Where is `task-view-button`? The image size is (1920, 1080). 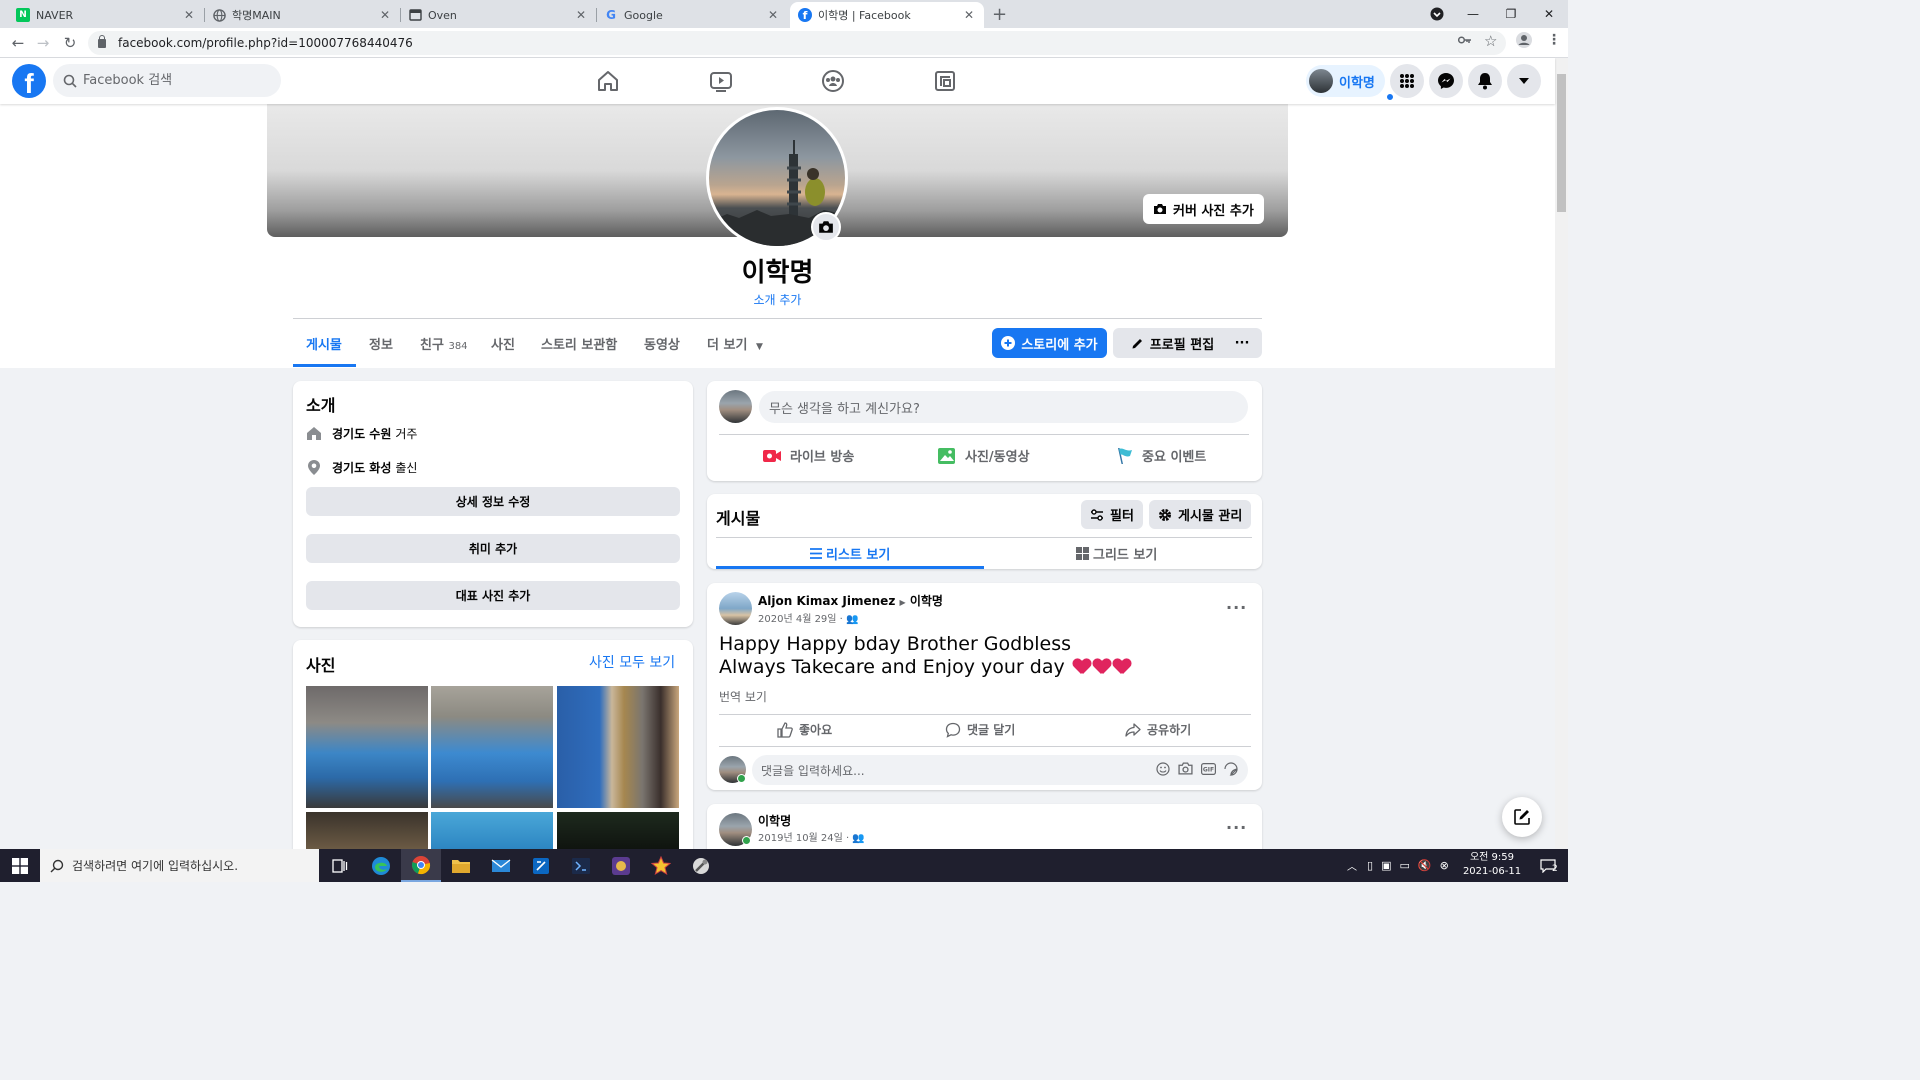
task-view-button is located at coordinates (340, 865).